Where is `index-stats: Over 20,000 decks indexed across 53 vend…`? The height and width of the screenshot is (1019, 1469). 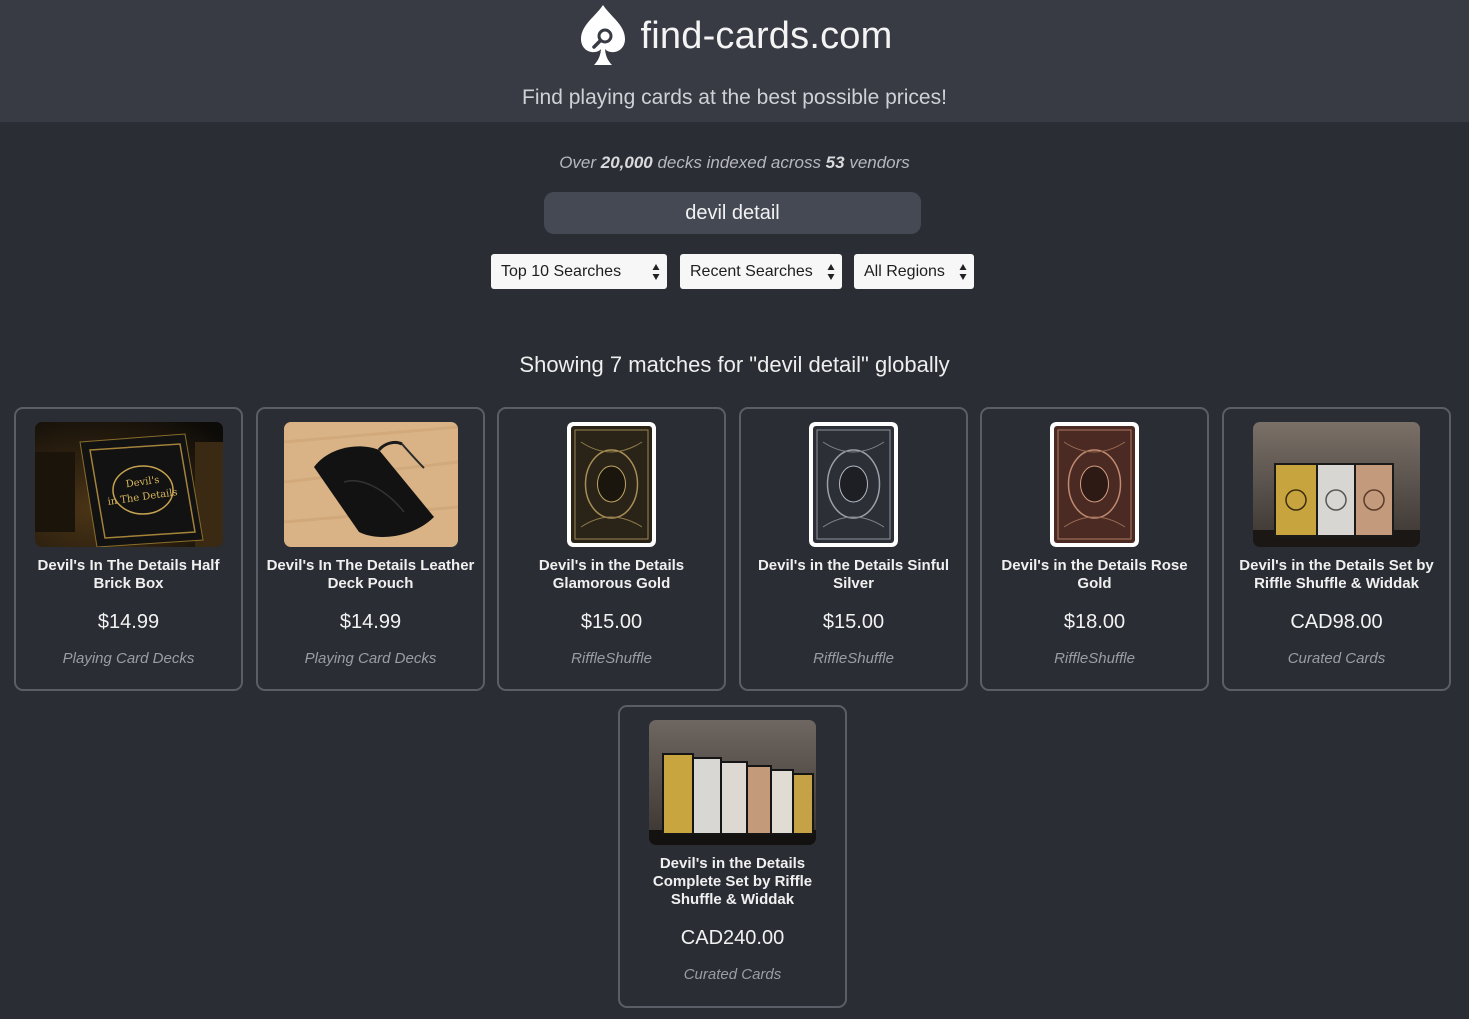 index-stats: Over 20,000 decks indexed across 53 vend… is located at coordinates (734, 163).